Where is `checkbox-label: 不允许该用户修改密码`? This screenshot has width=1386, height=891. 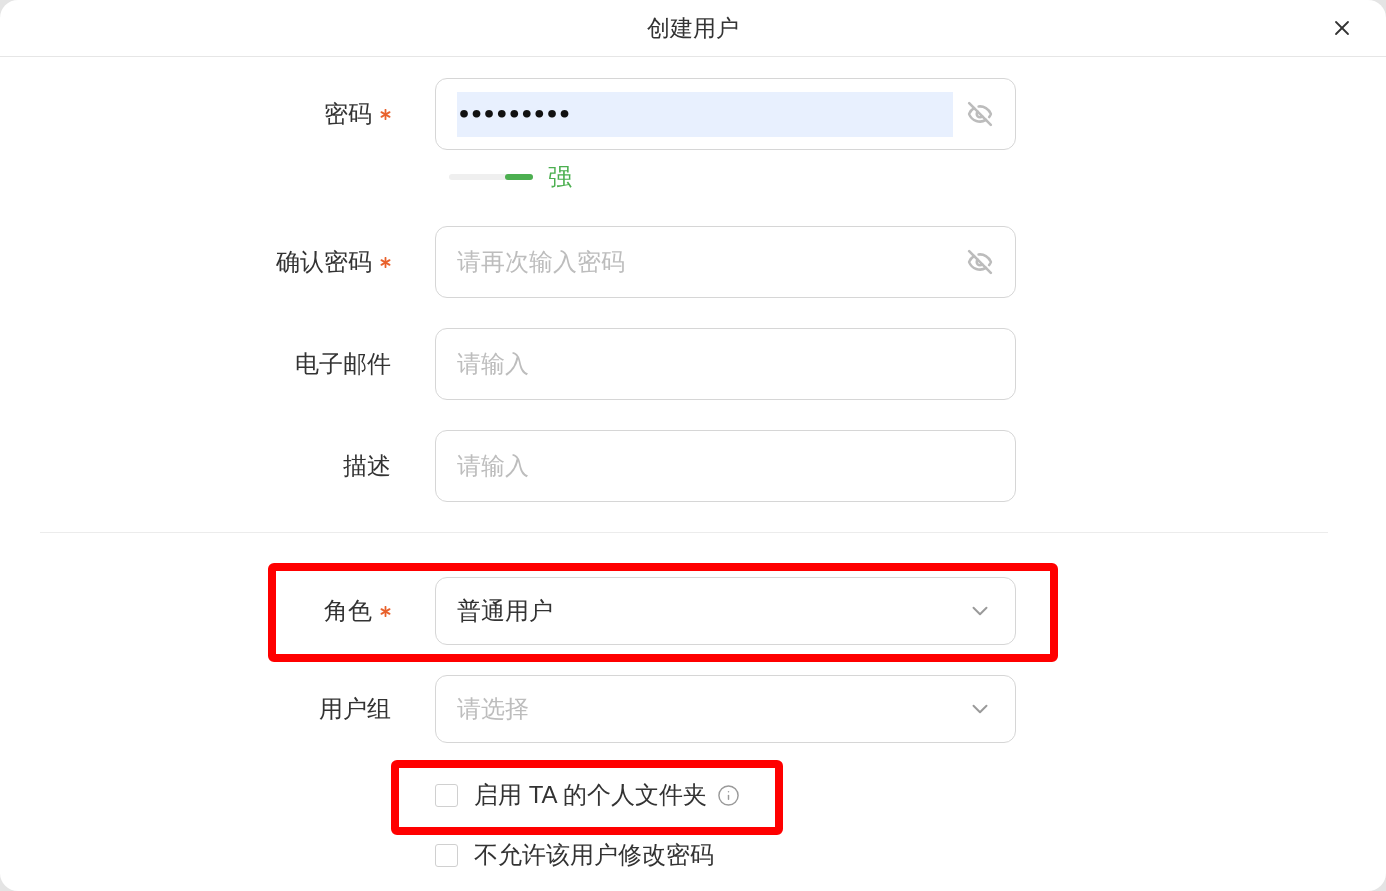 checkbox-label: 不允许该用户修改密码 is located at coordinates (594, 855).